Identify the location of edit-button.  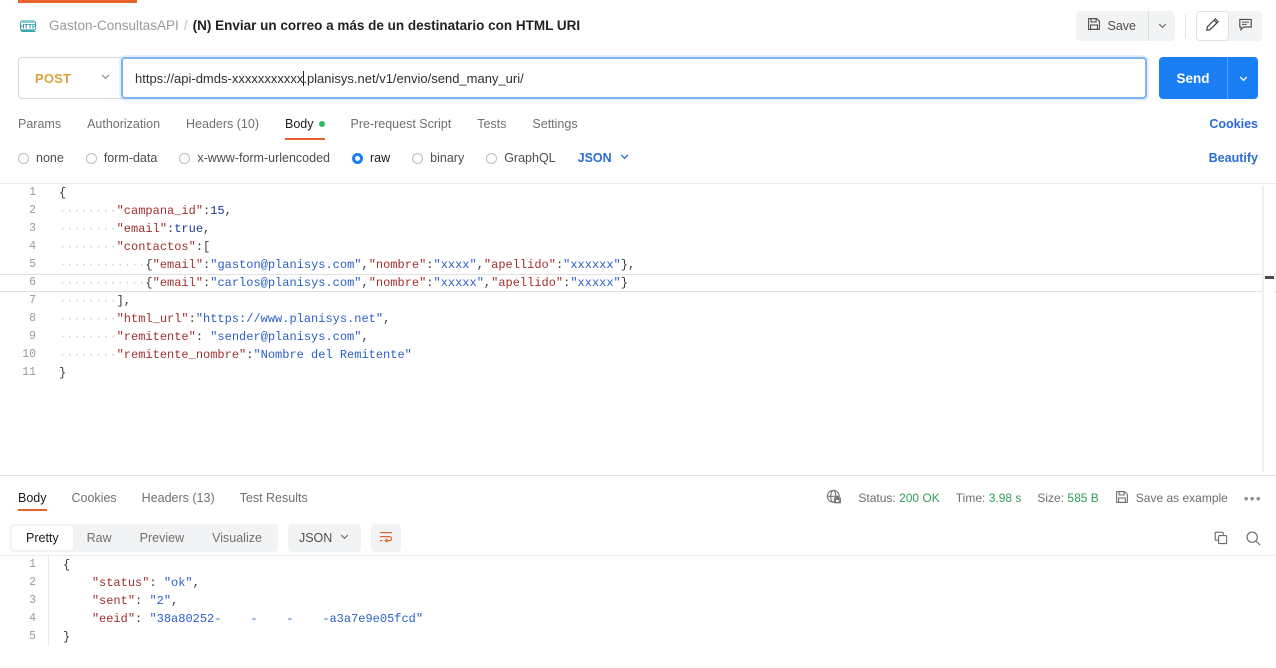
(1212, 25).